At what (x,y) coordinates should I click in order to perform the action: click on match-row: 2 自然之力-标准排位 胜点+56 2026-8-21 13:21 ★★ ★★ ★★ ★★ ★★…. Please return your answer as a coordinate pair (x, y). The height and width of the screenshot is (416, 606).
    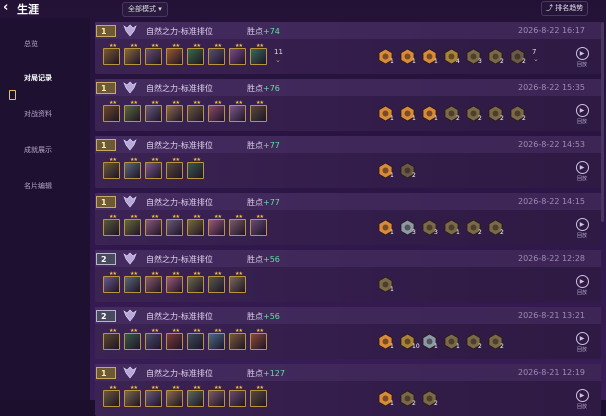
    Looking at the image, I should click on (348, 333).